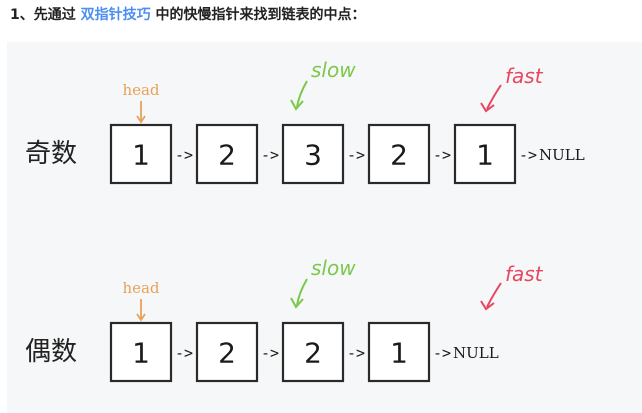 The image size is (642, 413). I want to click on heading-suffix: 中的快慢指针来找到链表的中点：, so click(258, 15).